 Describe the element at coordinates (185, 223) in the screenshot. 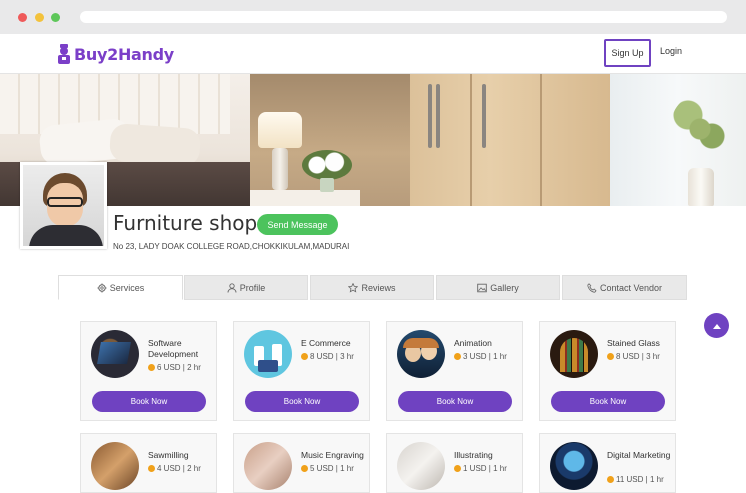

I see `shop-name: Furniture shop` at that location.